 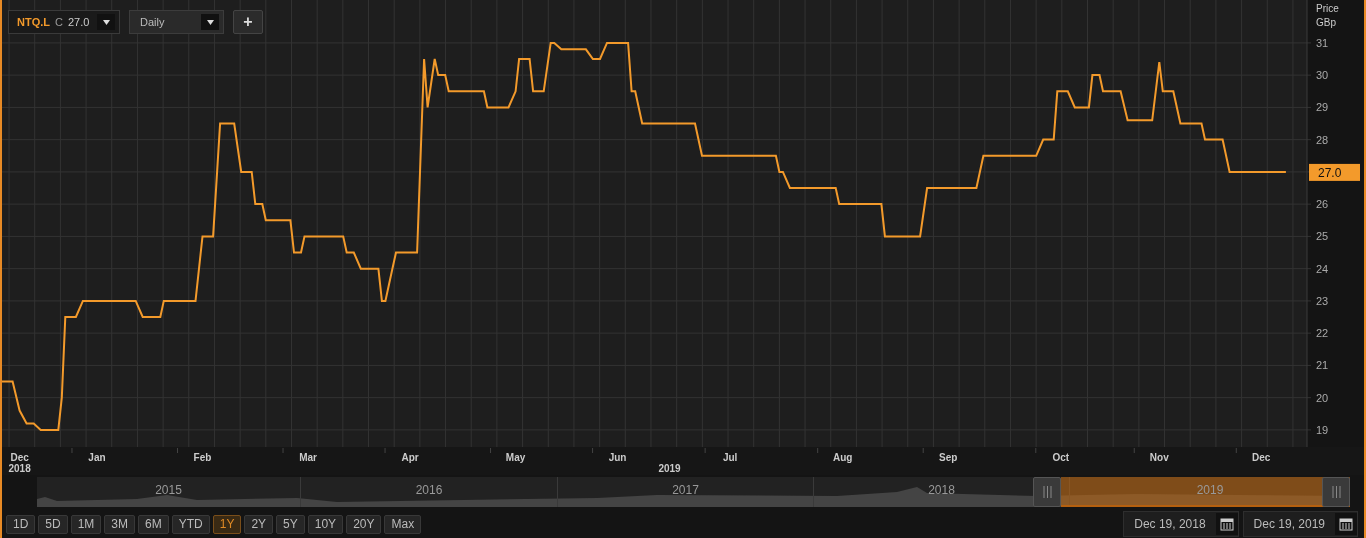 What do you see at coordinates (227, 524) in the screenshot?
I see `range-button: 1Y` at bounding box center [227, 524].